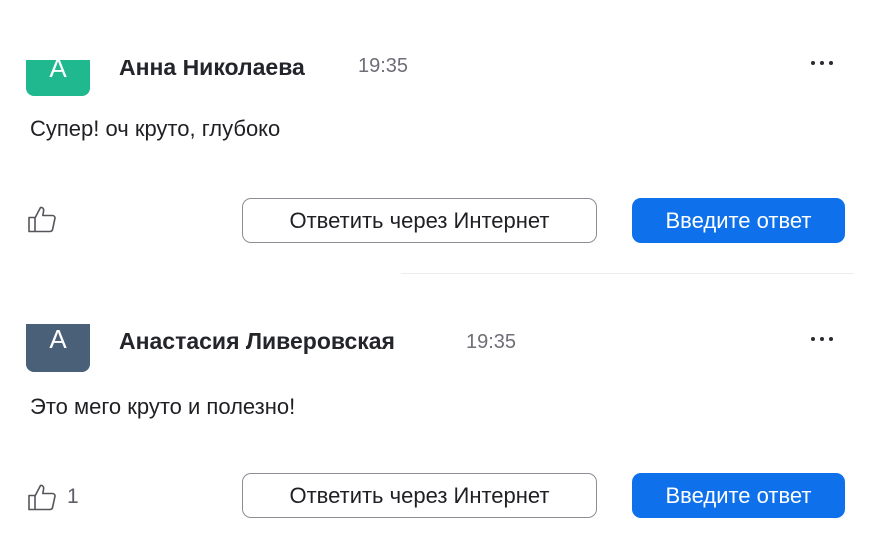 Image resolution: width=882 pixels, height=540 pixels. Describe the element at coordinates (441, 70) in the screenshot. I see `author-name-container: Анна Николаева` at that location.